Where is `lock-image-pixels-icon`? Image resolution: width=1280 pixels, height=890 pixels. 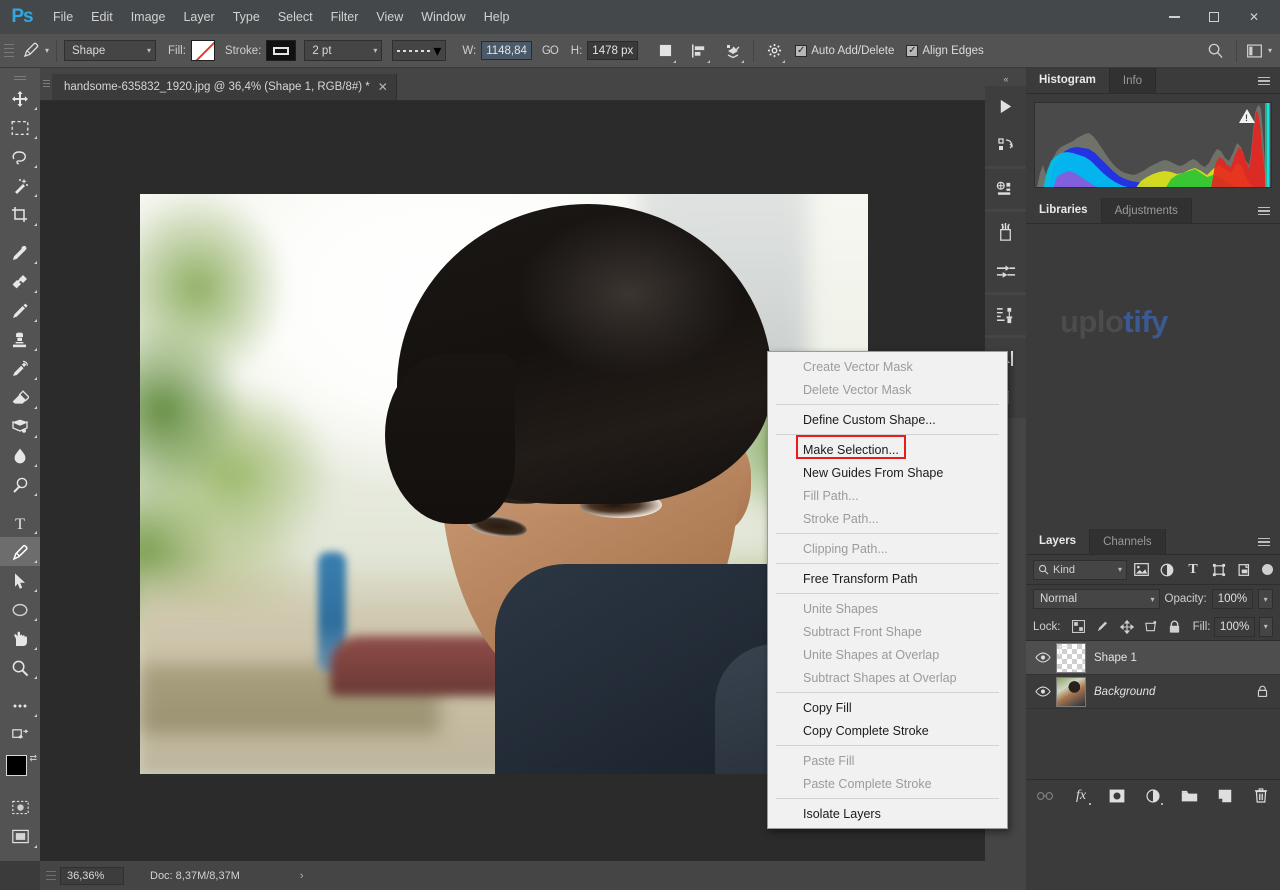
lock-image-pixels-icon is located at coordinates (1103, 627).